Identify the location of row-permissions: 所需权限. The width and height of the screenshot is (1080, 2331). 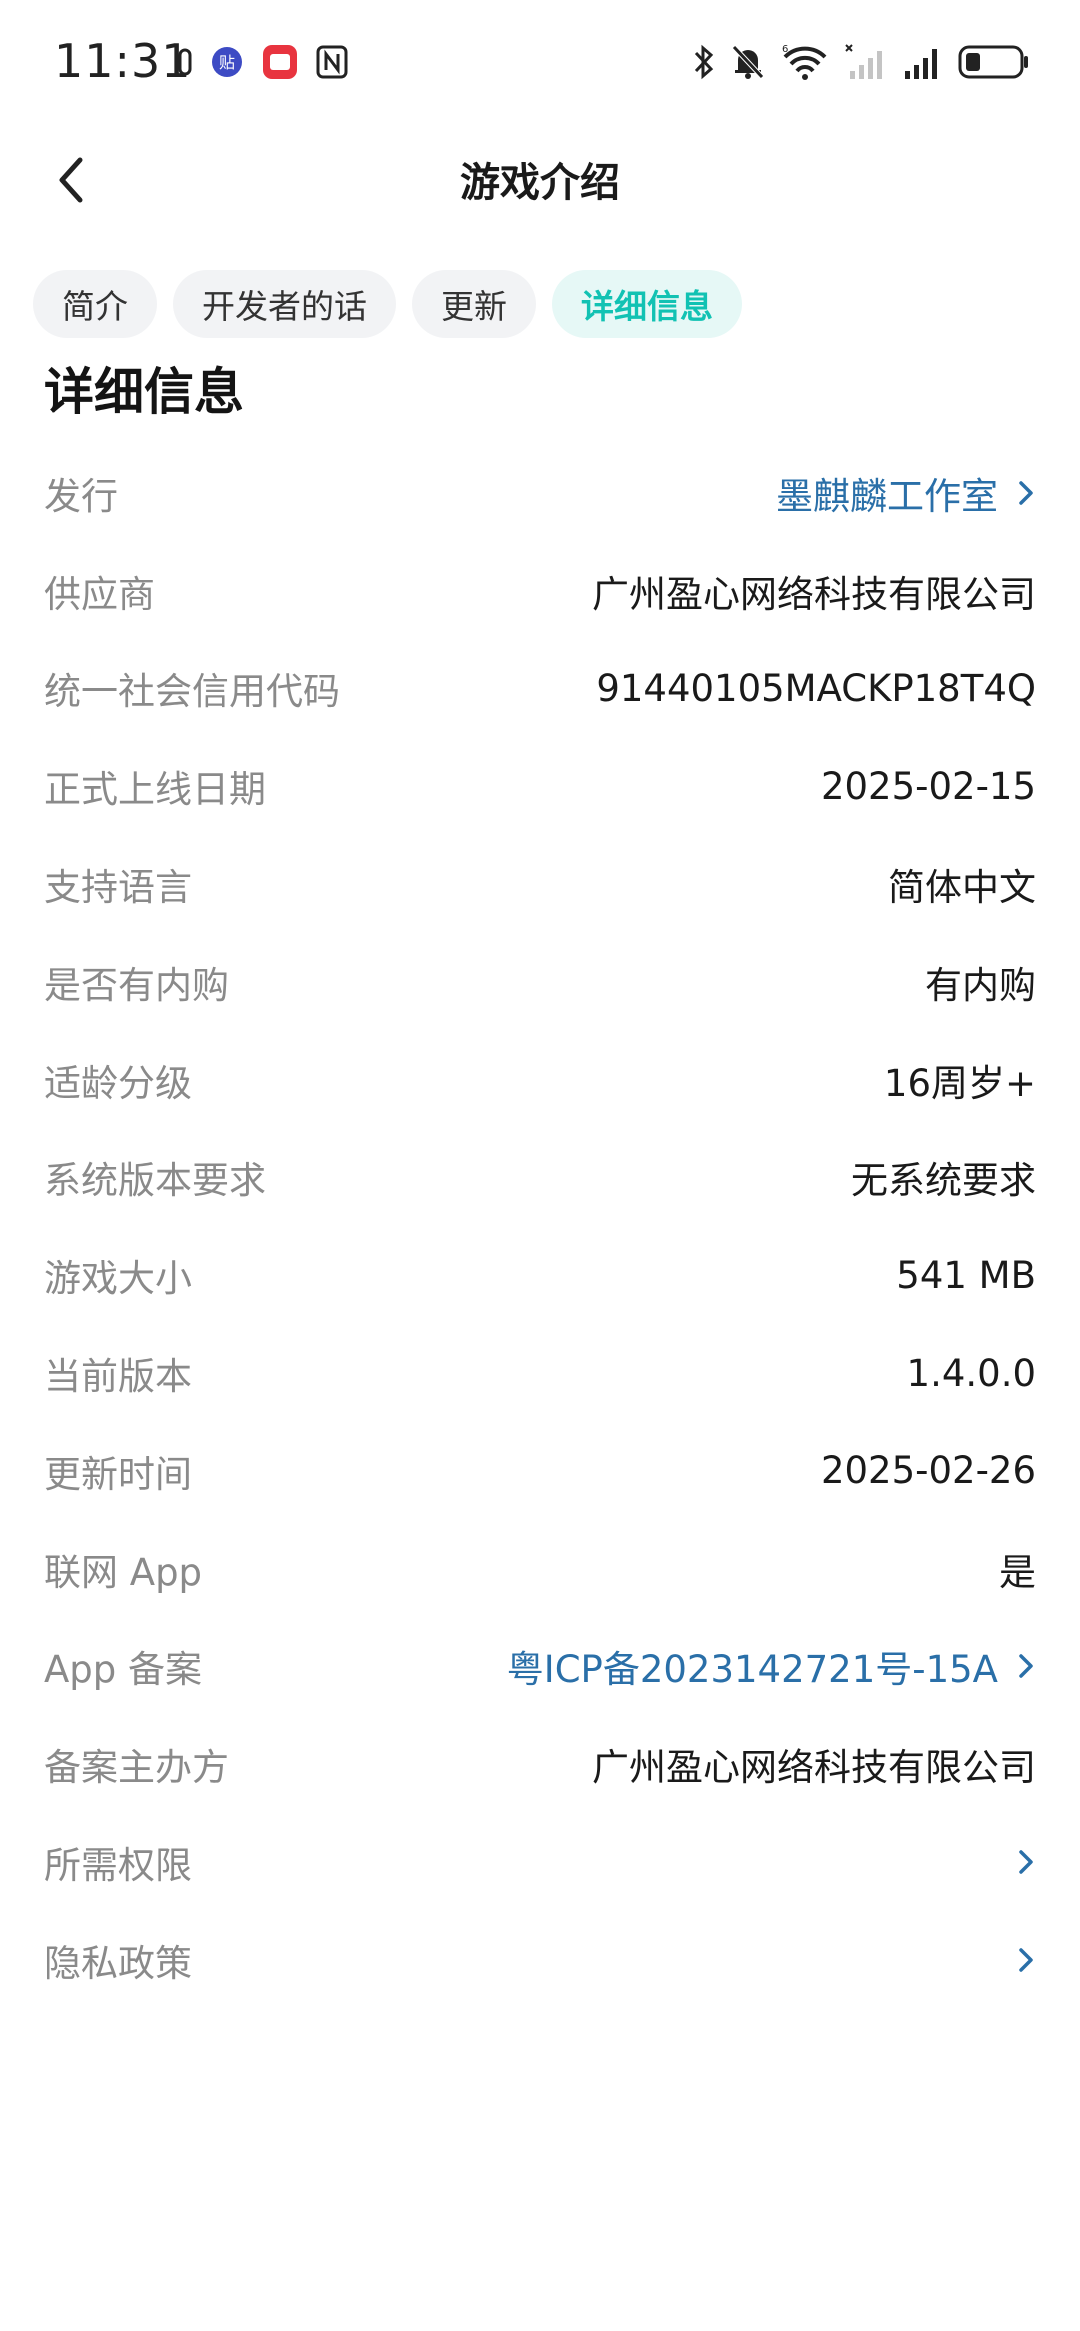
(540, 1862).